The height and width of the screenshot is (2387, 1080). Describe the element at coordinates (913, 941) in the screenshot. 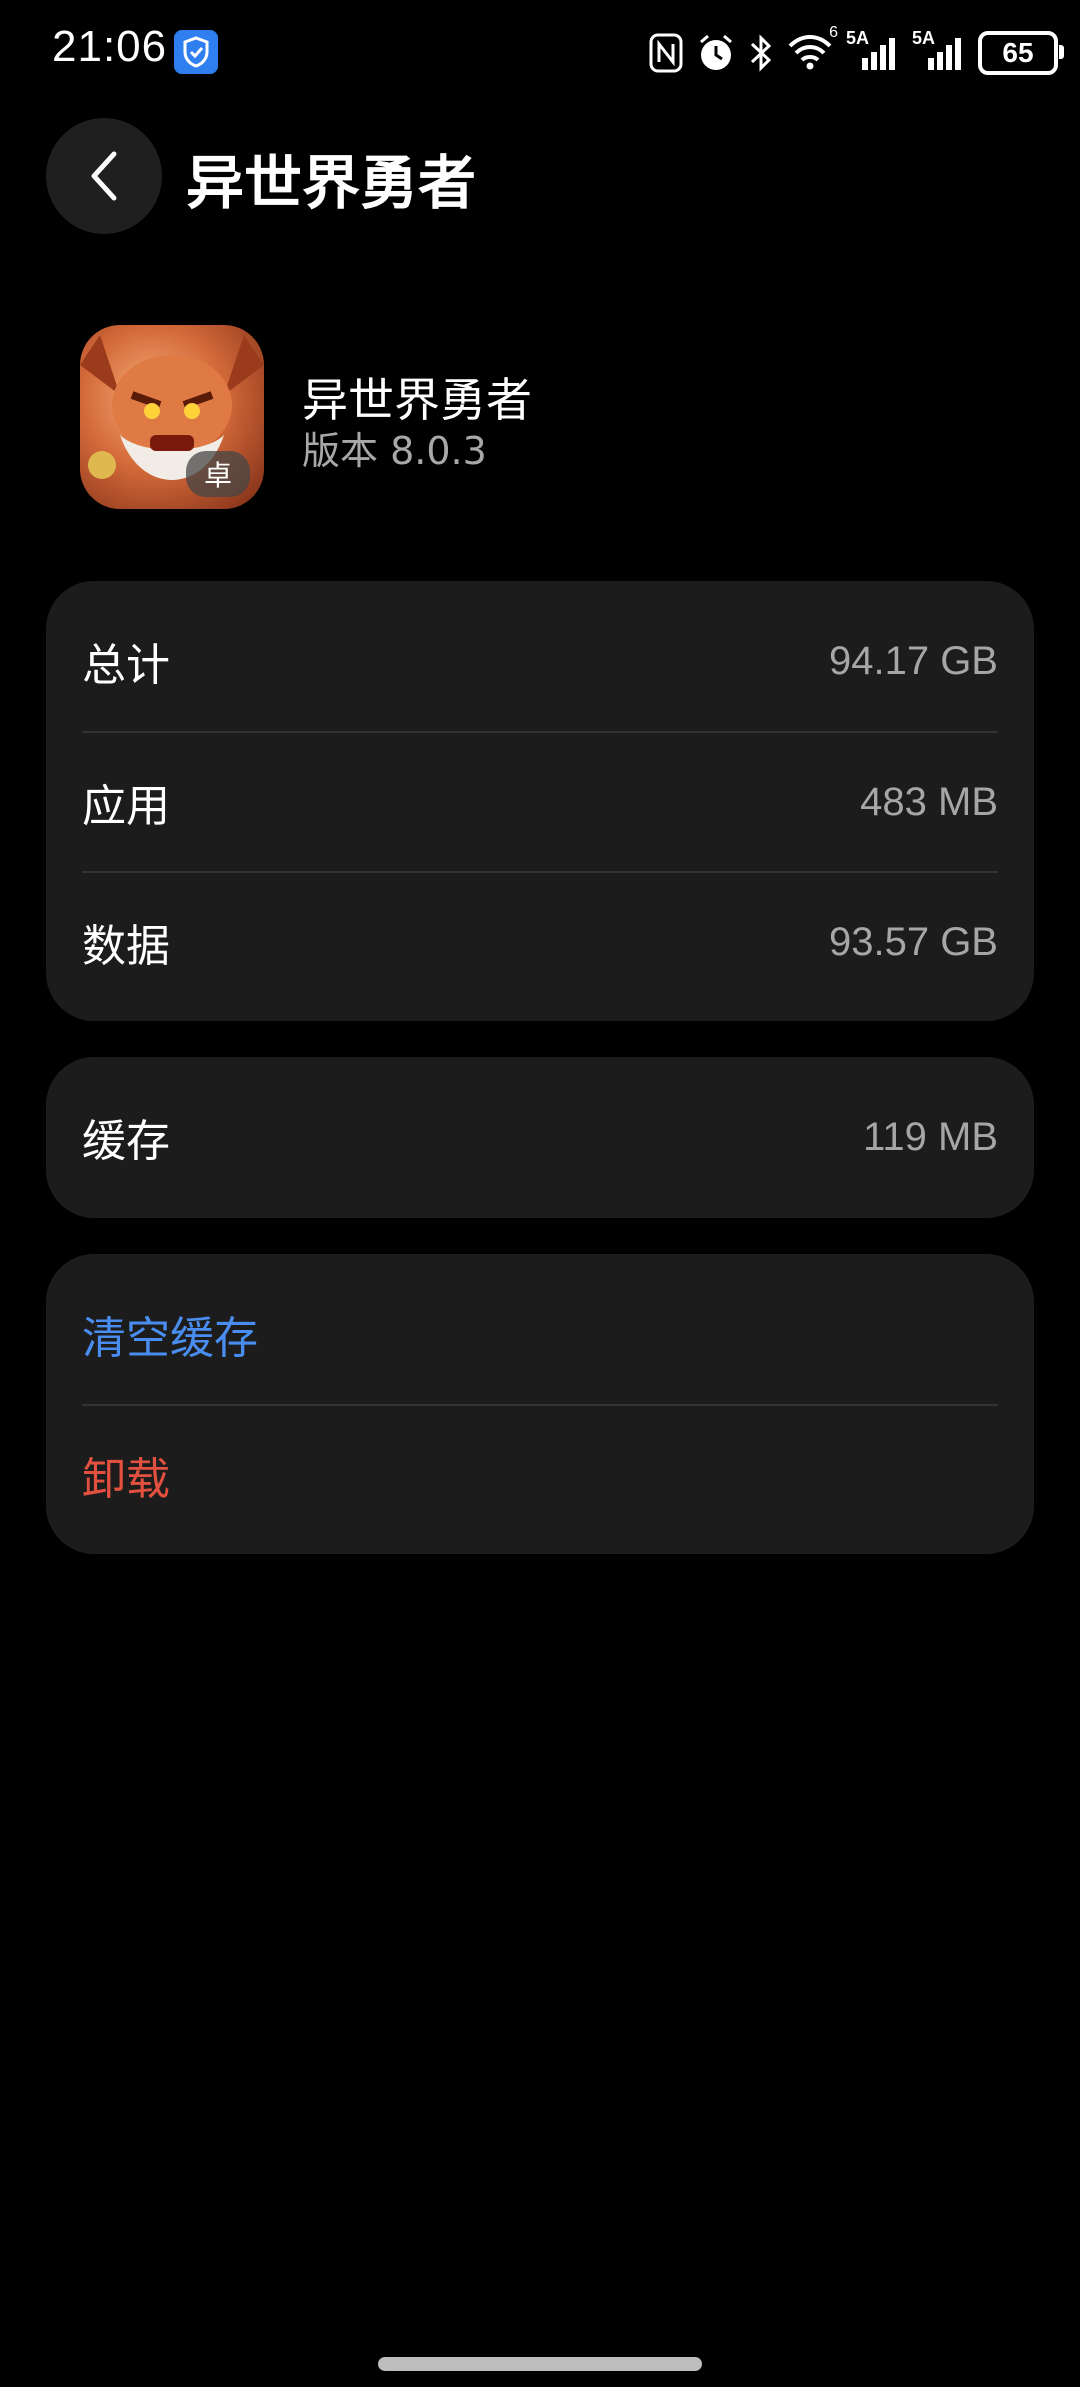

I see `row-value: 93.57 GB` at that location.